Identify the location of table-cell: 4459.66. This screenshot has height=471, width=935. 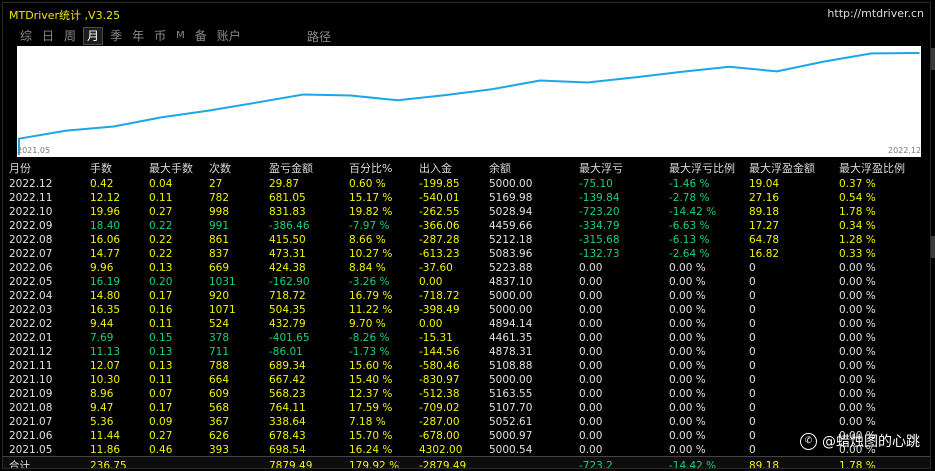
(511, 226).